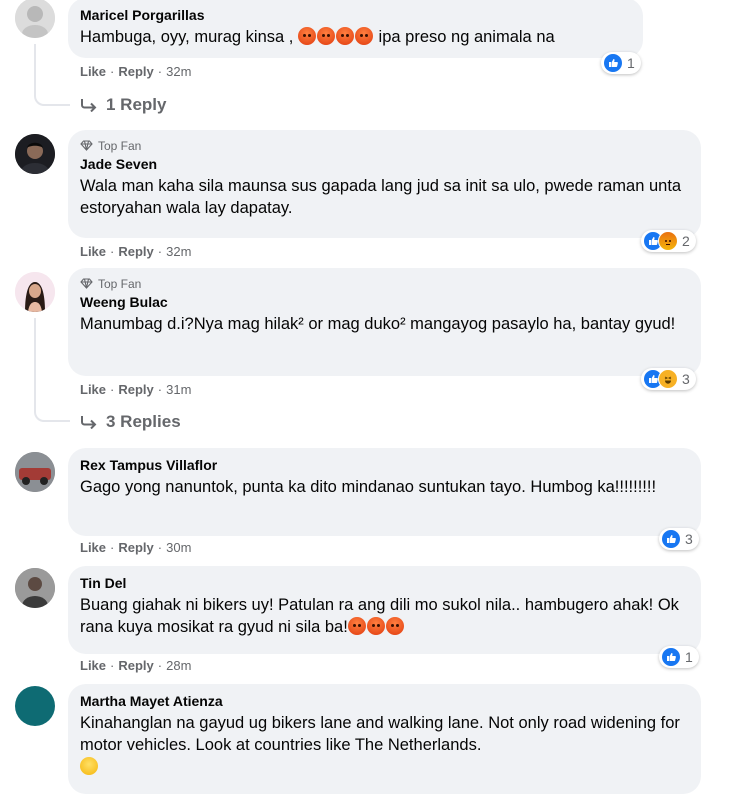 This screenshot has height=794, width=750. What do you see at coordinates (178, 389) in the screenshot?
I see `timestamp: 31m` at bounding box center [178, 389].